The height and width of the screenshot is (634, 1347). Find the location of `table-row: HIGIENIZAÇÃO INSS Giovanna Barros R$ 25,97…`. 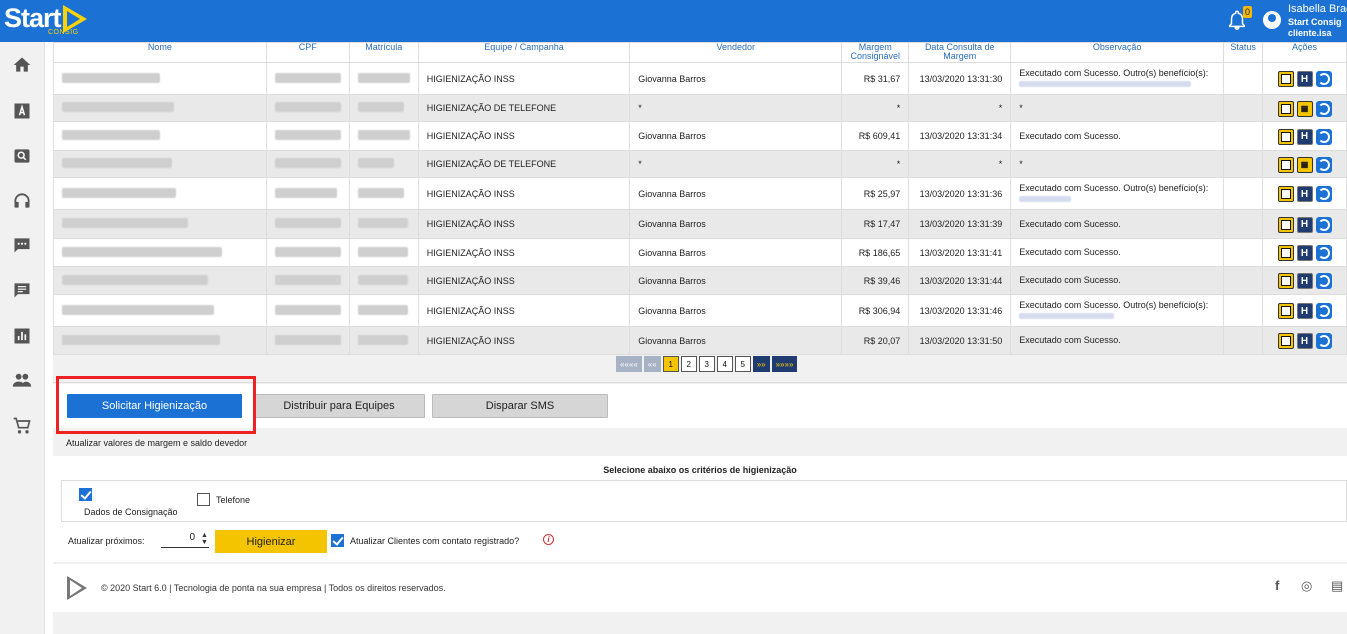

table-row: HIGIENIZAÇÃO INSS Giovanna Barros R$ 25,97… is located at coordinates (700, 193).